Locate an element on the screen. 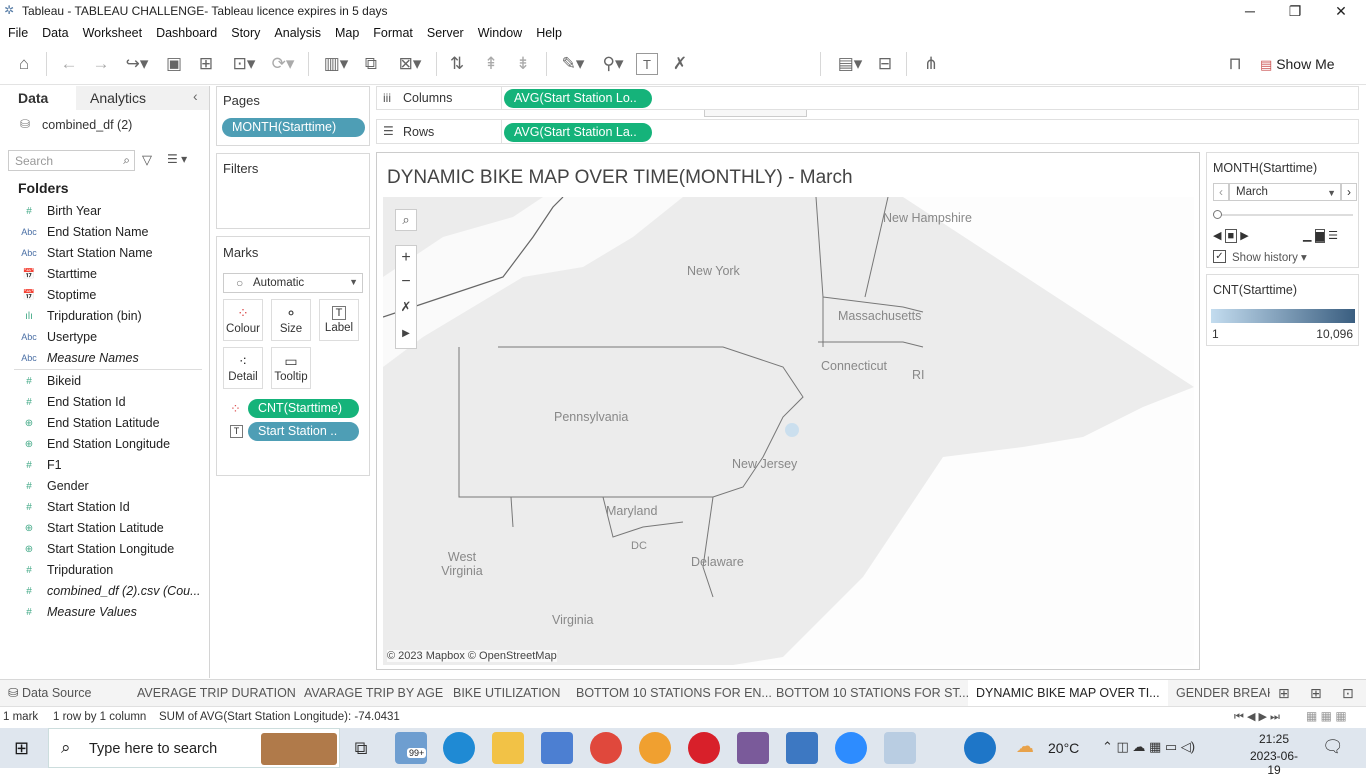 The height and width of the screenshot is (777, 1366). notifications-icon: 🗨 is located at coordinates (1333, 747).